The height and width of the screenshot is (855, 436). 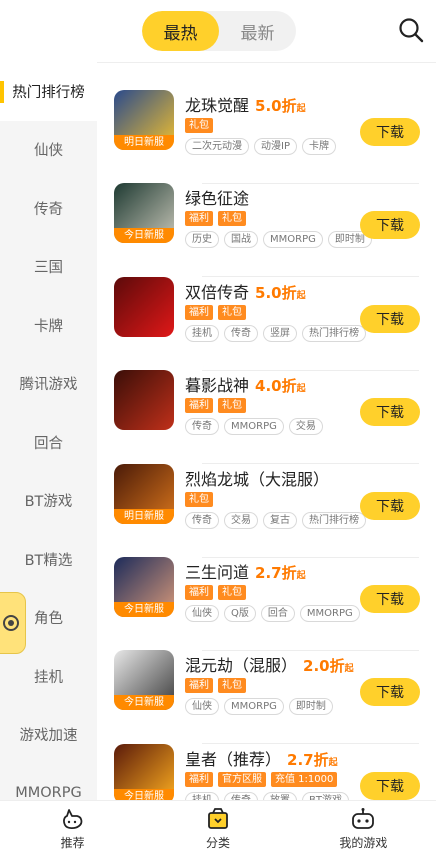 I want to click on game-row: 今日新服 混元劫（混服） 2.0折起福利 礼包仙侠 MMORPG 即时制 下载, so click(x=267, y=697).